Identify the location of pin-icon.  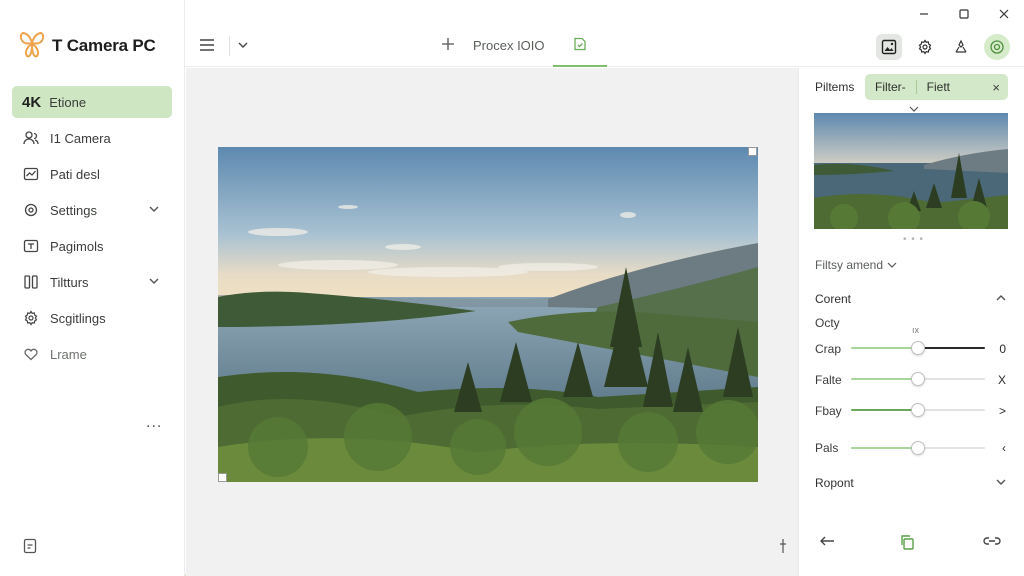
(783, 547).